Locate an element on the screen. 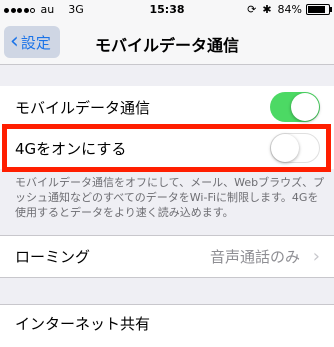 The width and height of the screenshot is (334, 347). battery-percentage: 84% is located at coordinates (289, 9).